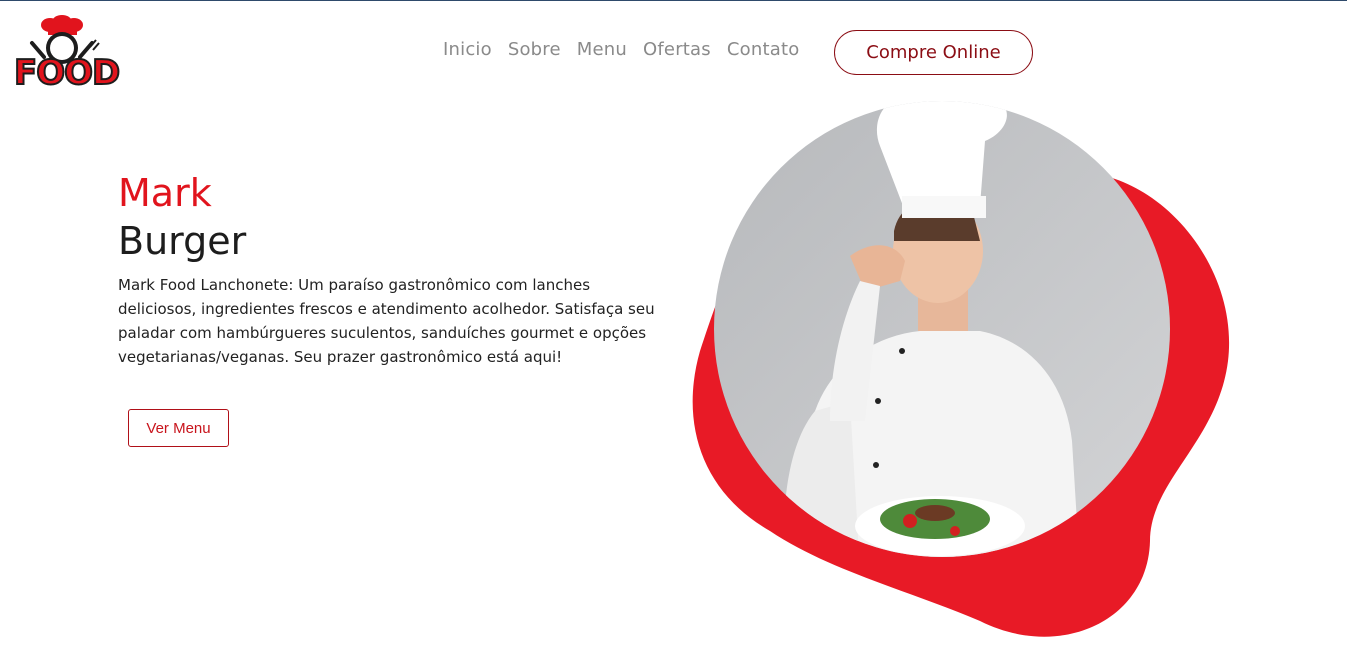  What do you see at coordinates (67, 73) in the screenshot?
I see `logo-text: FOOD` at bounding box center [67, 73].